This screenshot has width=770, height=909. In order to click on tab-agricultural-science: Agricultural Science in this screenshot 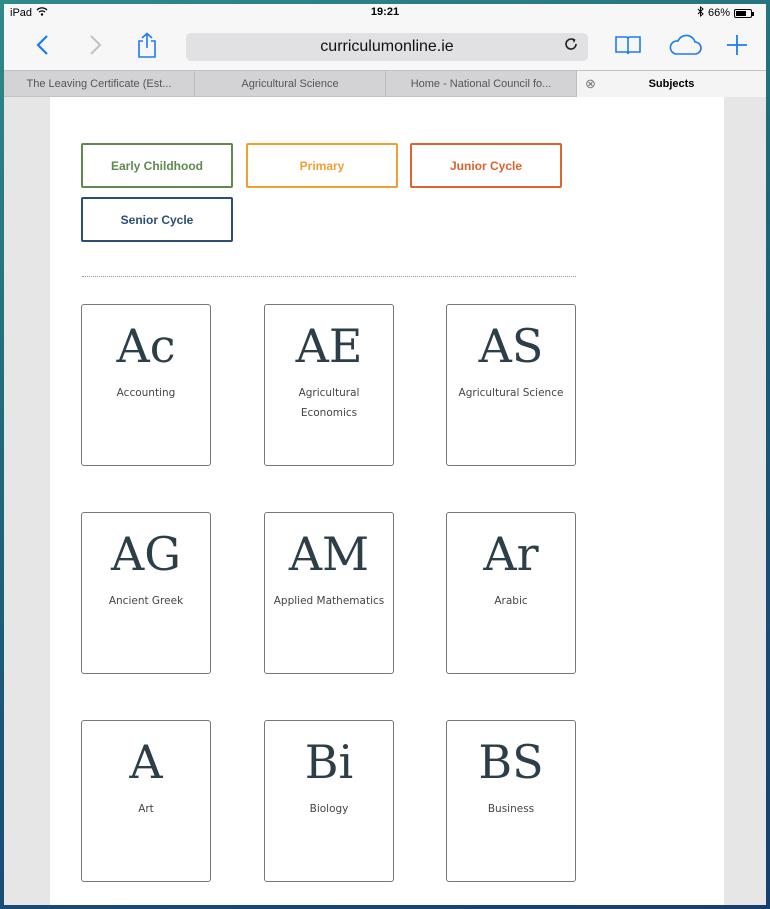, I will do `click(290, 84)`.